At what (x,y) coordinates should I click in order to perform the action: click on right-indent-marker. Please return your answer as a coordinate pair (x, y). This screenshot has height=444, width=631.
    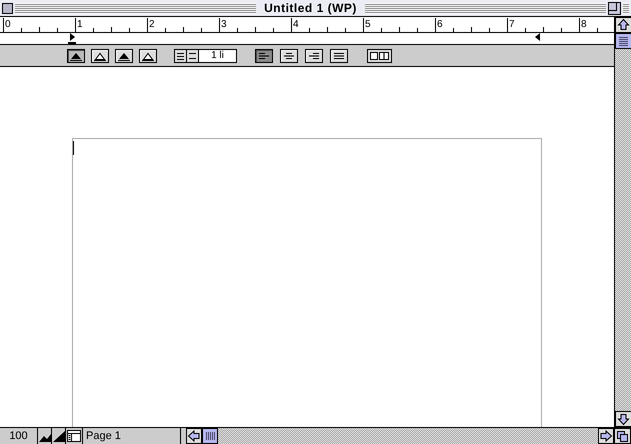
    Looking at the image, I should click on (537, 37).